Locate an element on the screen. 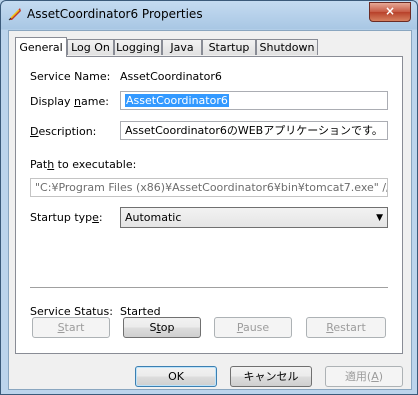 The image size is (418, 395). service-name-value: AssetCoordinator6 is located at coordinates (171, 76).